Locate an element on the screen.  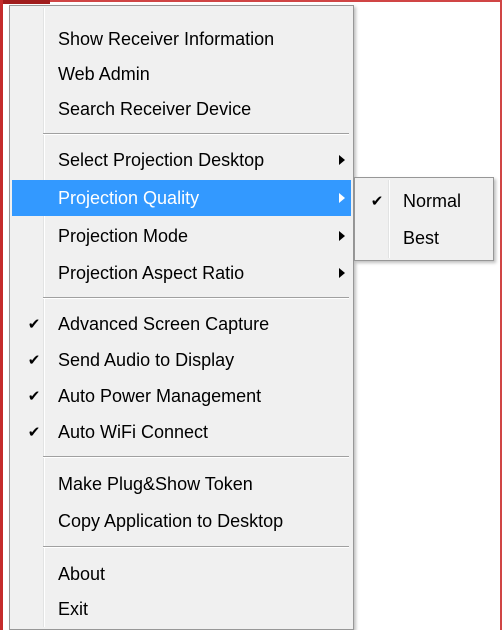
menu-item-exit: Exit is located at coordinates (181, 609).